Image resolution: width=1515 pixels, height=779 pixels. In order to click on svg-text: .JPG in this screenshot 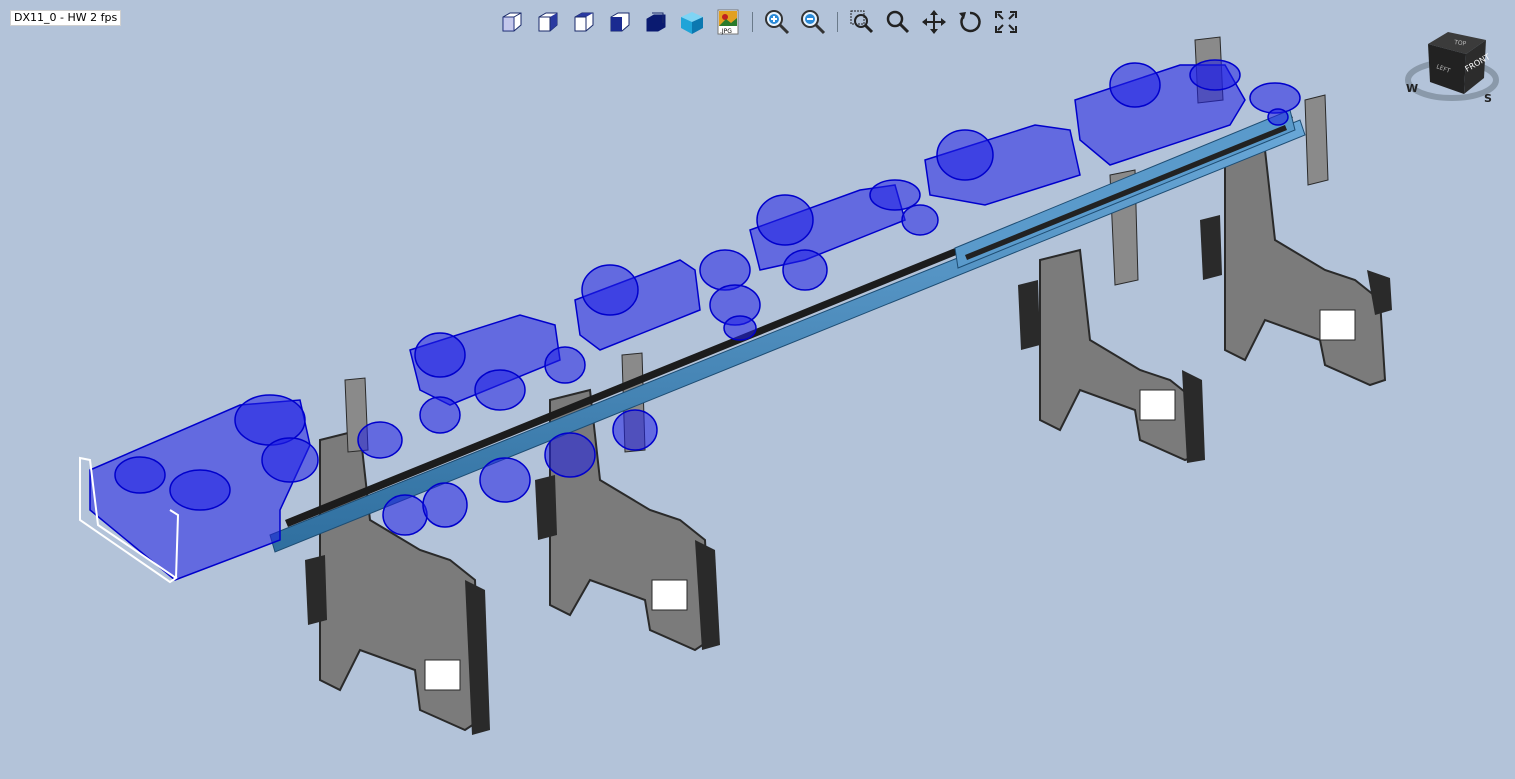, I will do `click(726, 31)`.